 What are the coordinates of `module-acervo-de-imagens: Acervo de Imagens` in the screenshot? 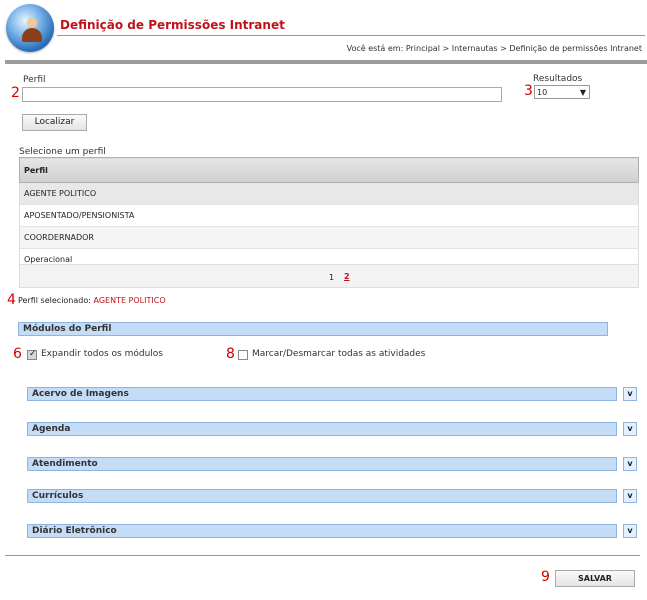 It's located at (322, 394).